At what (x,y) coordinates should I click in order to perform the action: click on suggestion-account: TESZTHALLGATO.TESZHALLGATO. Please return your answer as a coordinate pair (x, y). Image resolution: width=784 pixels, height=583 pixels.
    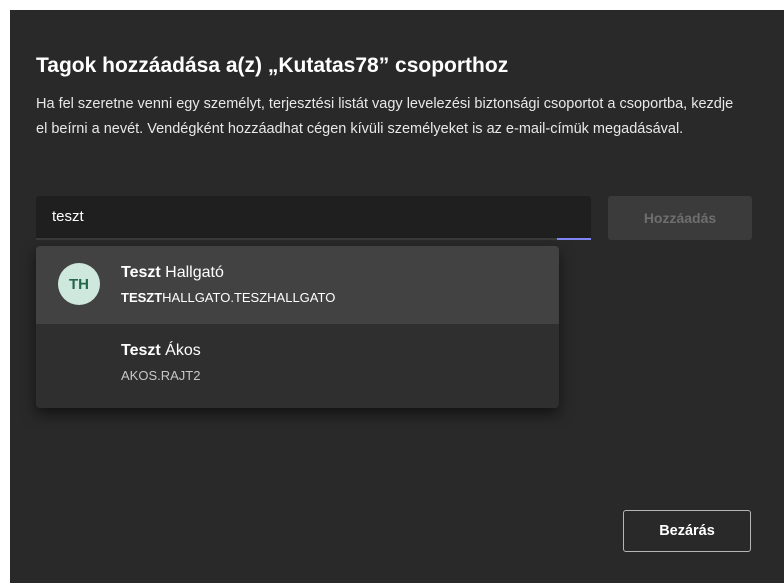
    Looking at the image, I should click on (228, 297).